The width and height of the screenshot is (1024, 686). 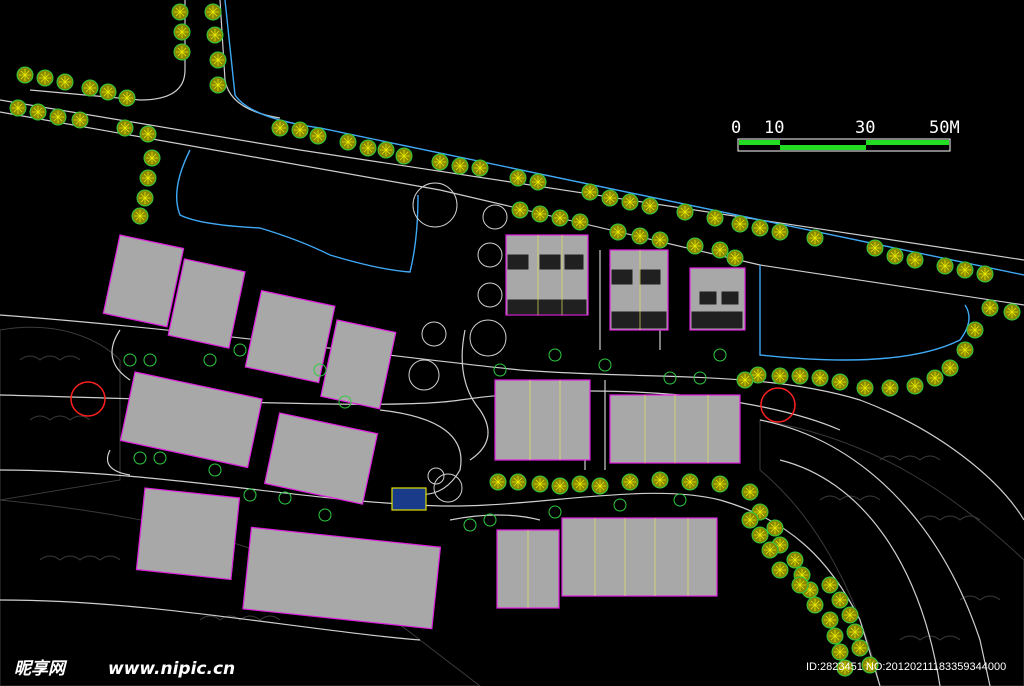 I want to click on watermark-logo: 昵享网, so click(x=41, y=669).